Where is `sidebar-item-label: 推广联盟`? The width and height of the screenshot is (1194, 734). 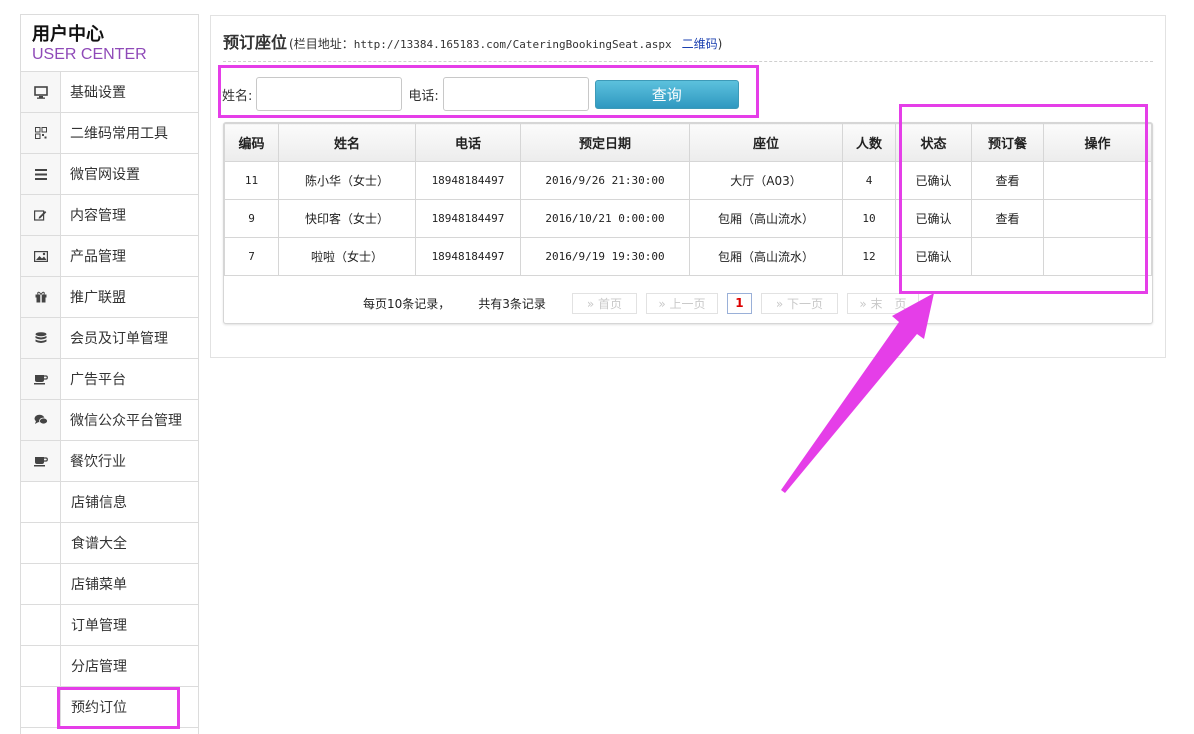 sidebar-item-label: 推广联盟 is located at coordinates (98, 298).